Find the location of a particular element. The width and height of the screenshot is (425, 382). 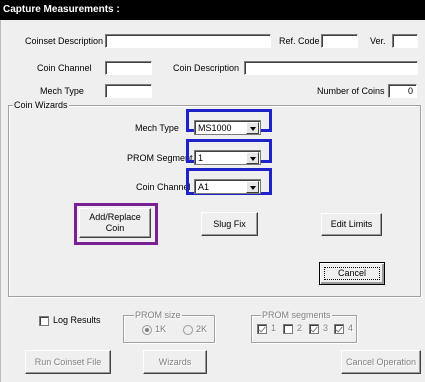

coin-channel-field is located at coordinates (128, 68).